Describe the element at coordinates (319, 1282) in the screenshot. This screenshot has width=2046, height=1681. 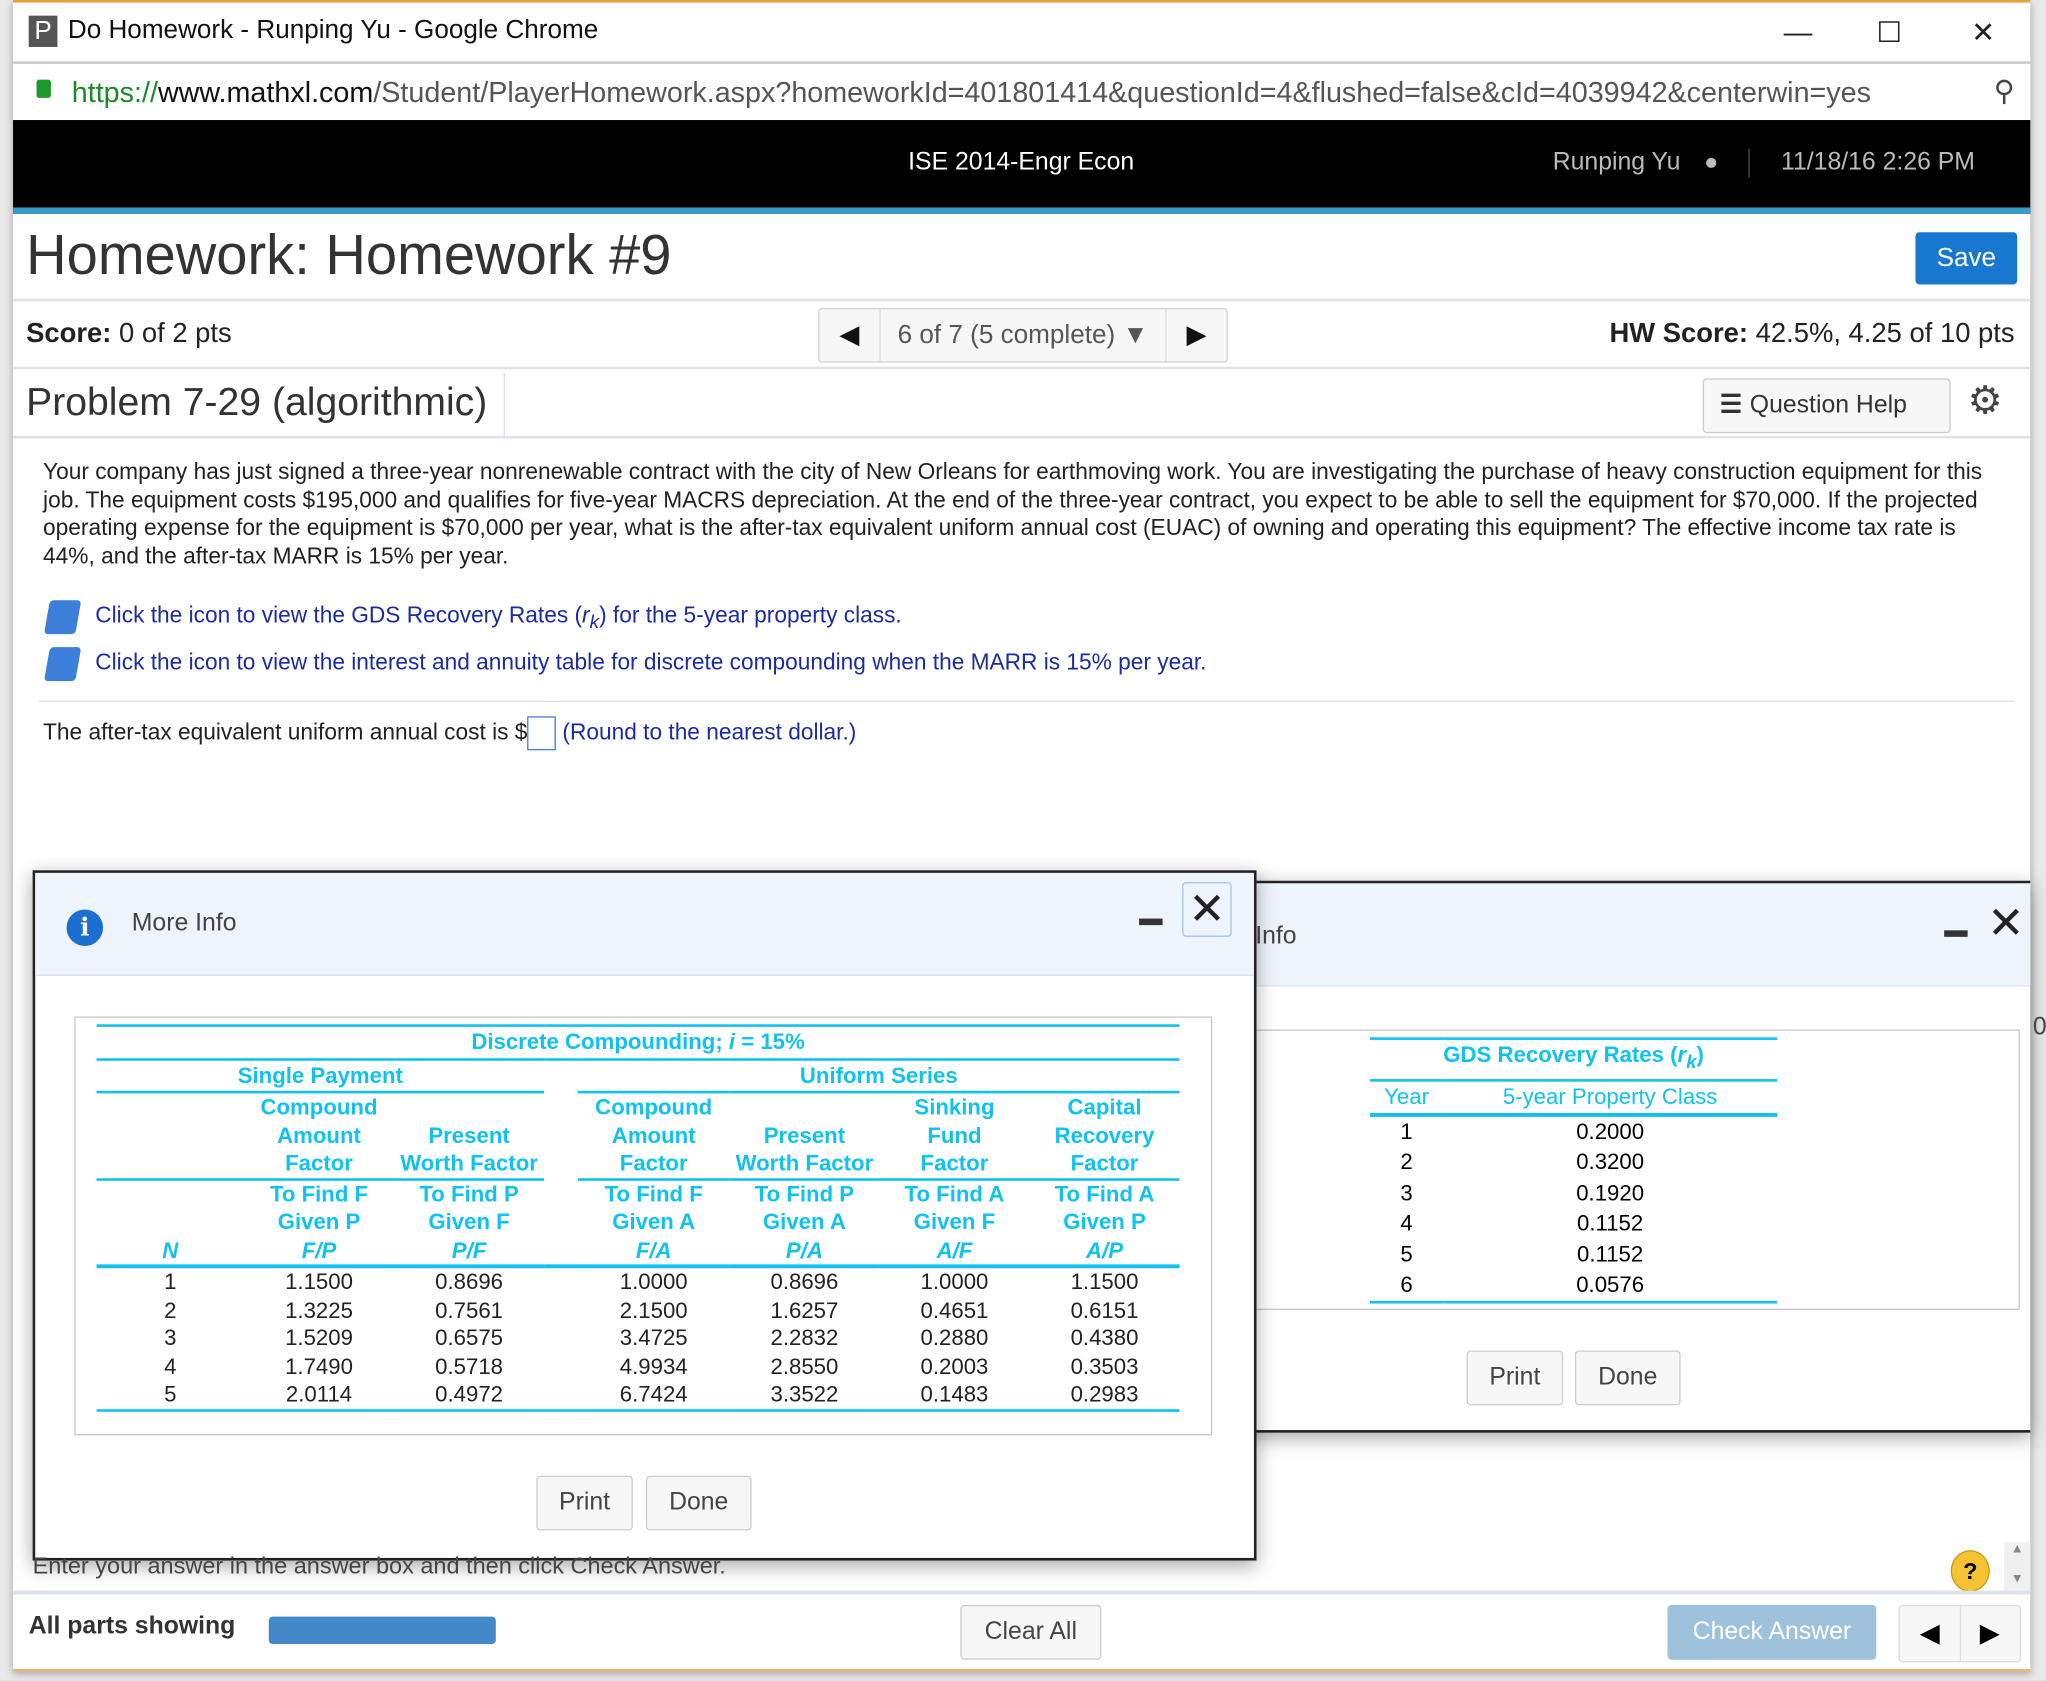
I see `table-cell: 1.1500` at that location.